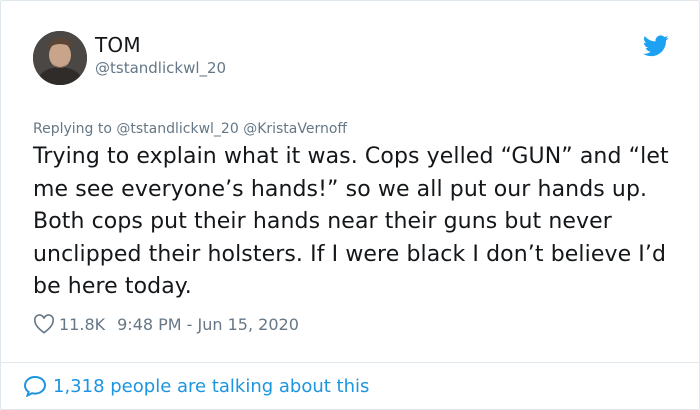 This screenshot has width=700, height=410. Describe the element at coordinates (118, 45) in the screenshot. I see `author-name: TOM` at that location.